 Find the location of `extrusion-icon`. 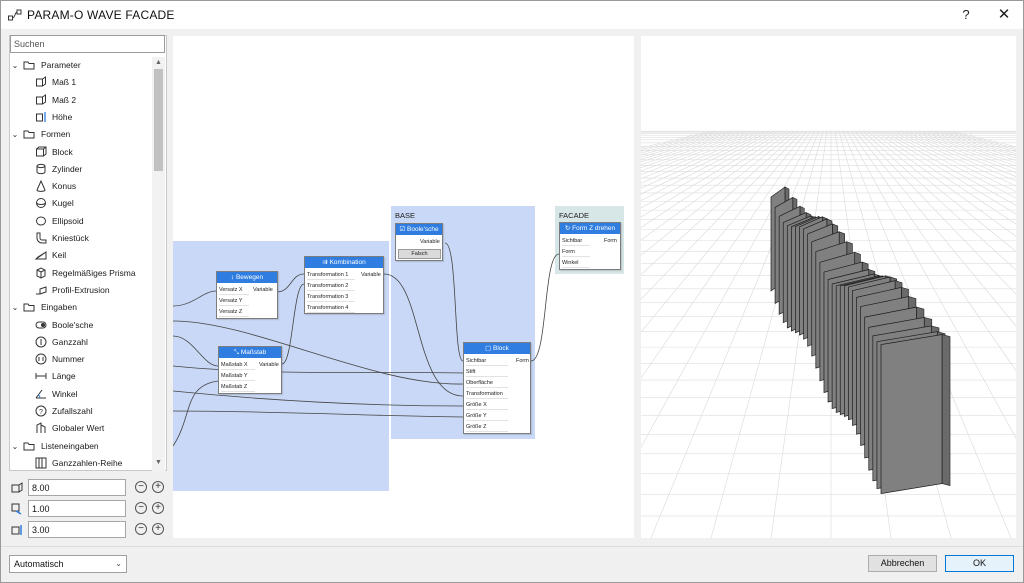

extrusion-icon is located at coordinates (41, 290).